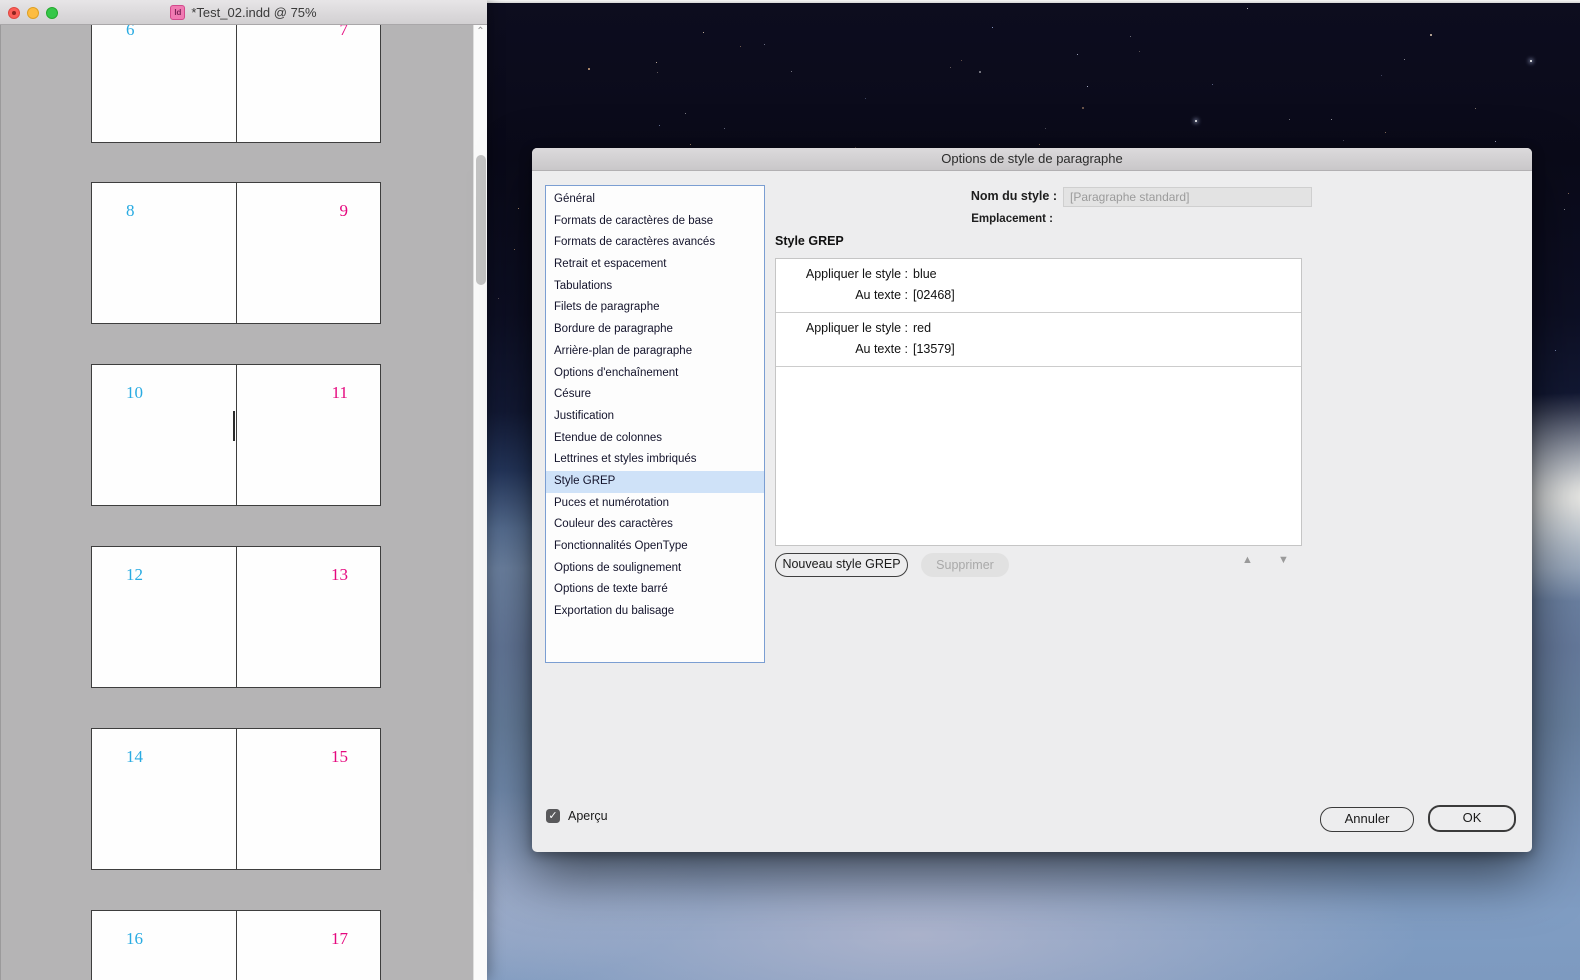  What do you see at coordinates (1038, 340) in the screenshot?
I see `grep-rule-row: Appliquer le style : red Au texte : [13579]` at bounding box center [1038, 340].